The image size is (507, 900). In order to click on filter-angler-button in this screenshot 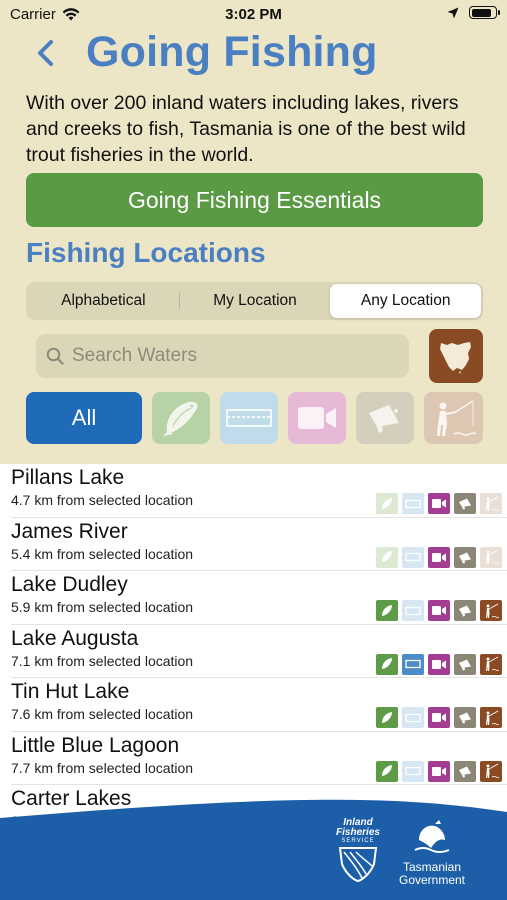, I will do `click(453, 418)`.